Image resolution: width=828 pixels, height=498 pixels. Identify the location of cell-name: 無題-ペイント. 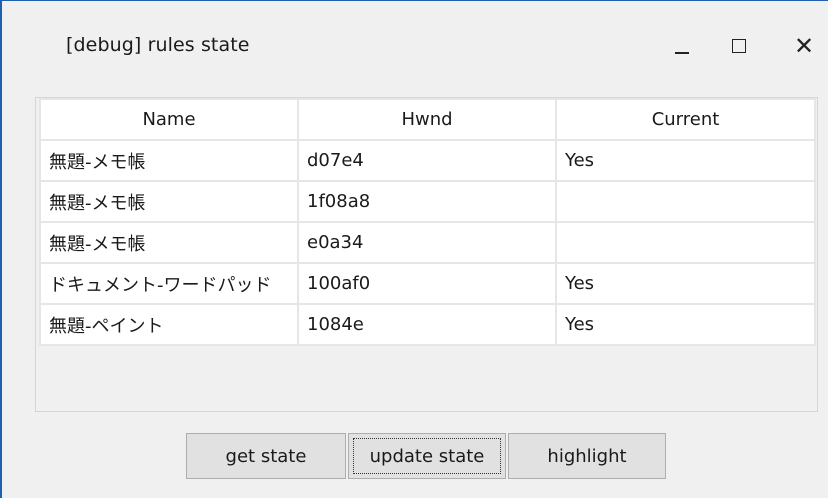
(169, 324).